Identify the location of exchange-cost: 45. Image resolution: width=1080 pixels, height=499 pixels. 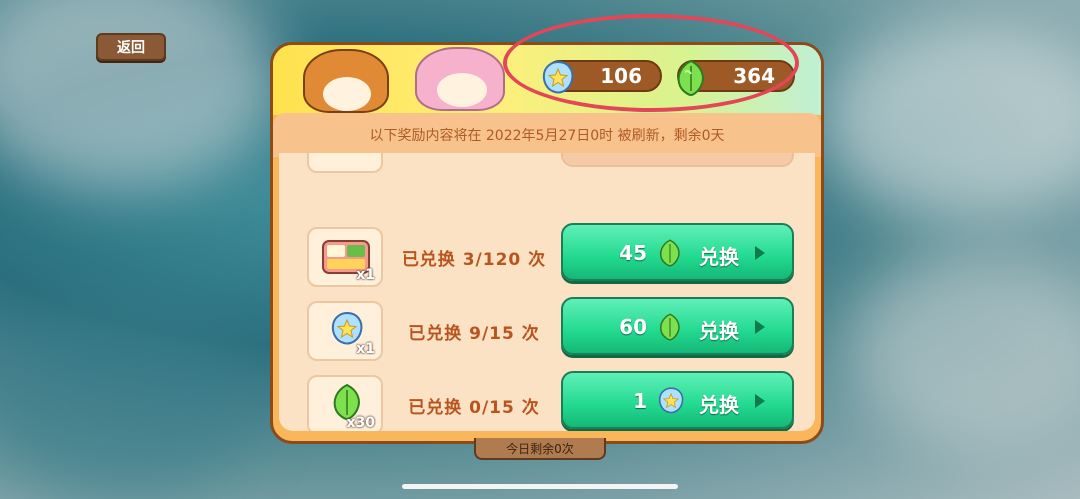
(633, 253).